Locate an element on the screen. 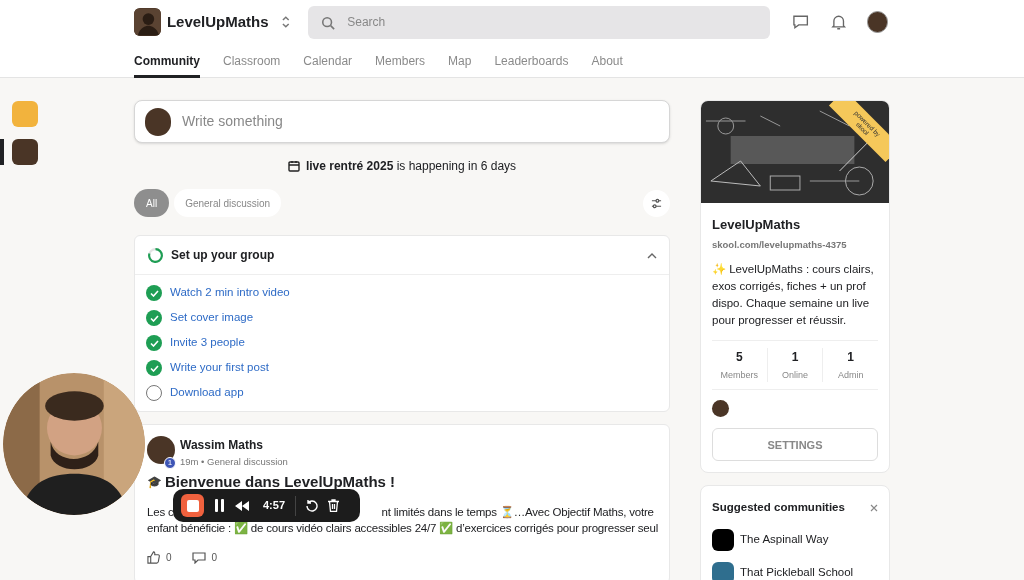 The image size is (1024, 580). stop-button is located at coordinates (192, 505).